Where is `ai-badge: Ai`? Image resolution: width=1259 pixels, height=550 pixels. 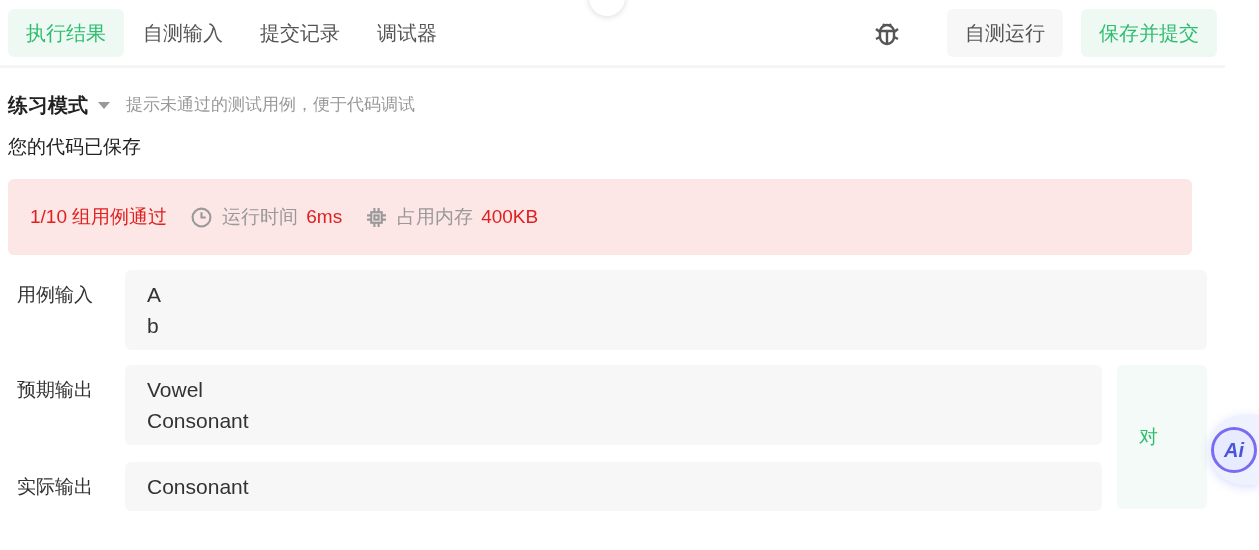
ai-badge: Ai is located at coordinates (1234, 450).